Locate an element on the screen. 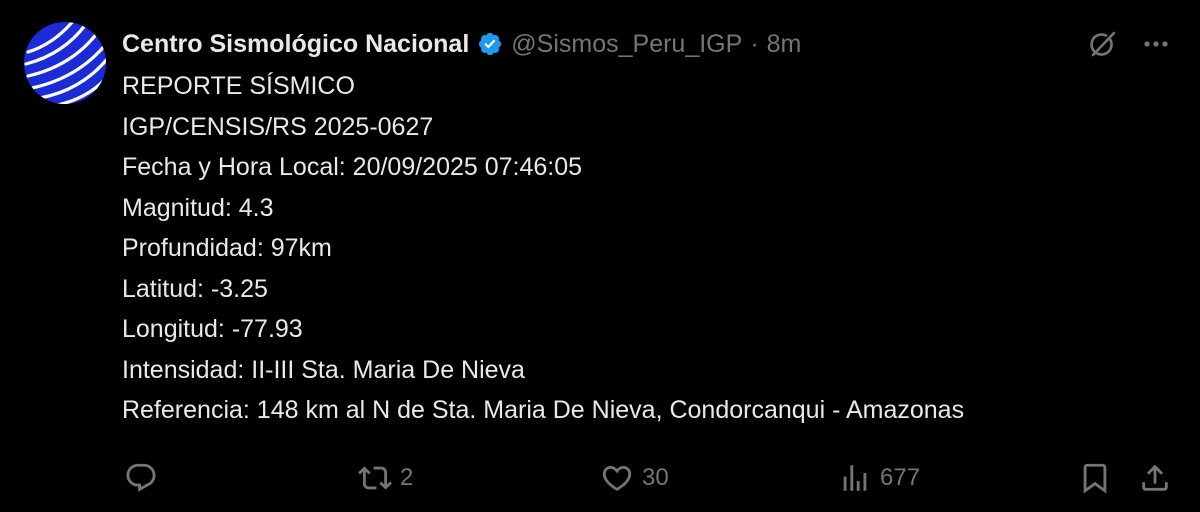 Image resolution: width=1200 pixels, height=512 pixels. tweet-line: REPORTE SÍSMICO is located at coordinates (238, 86).